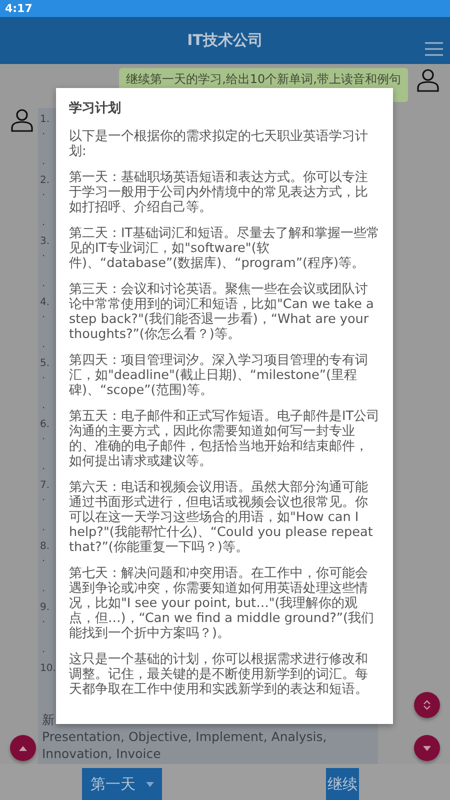  What do you see at coordinates (45, 425) in the screenshot?
I see `list-item-number: 6.` at bounding box center [45, 425].